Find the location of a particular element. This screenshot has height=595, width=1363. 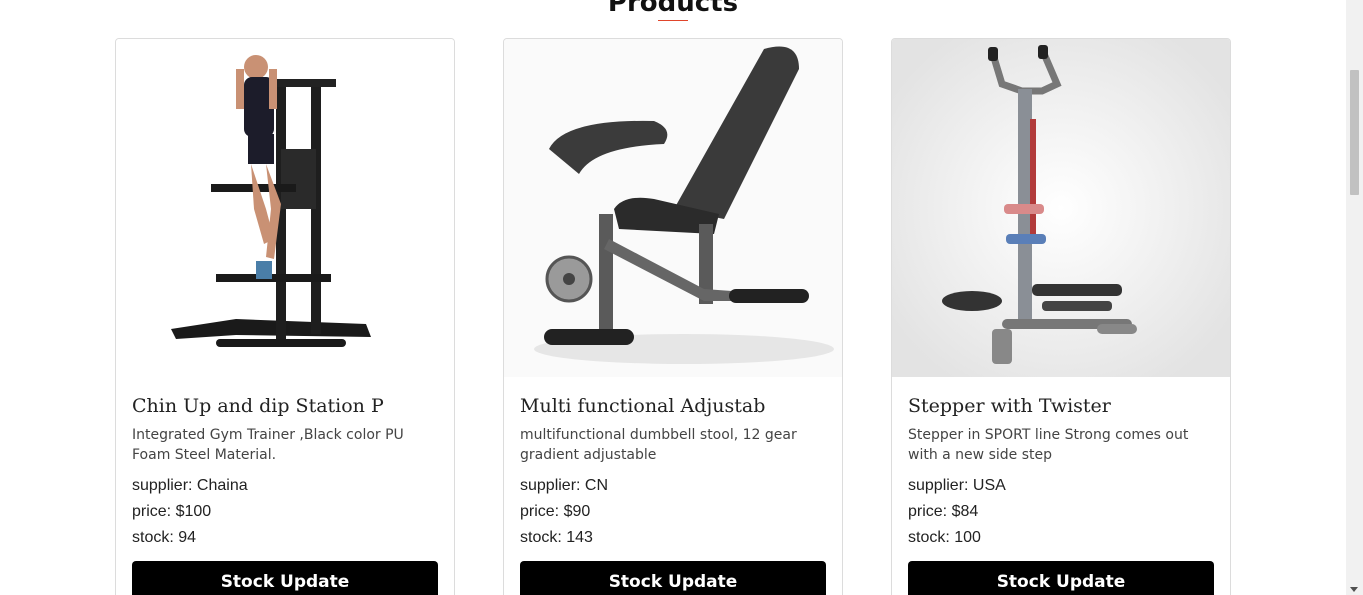

product-price: price: $100 is located at coordinates (172, 511).